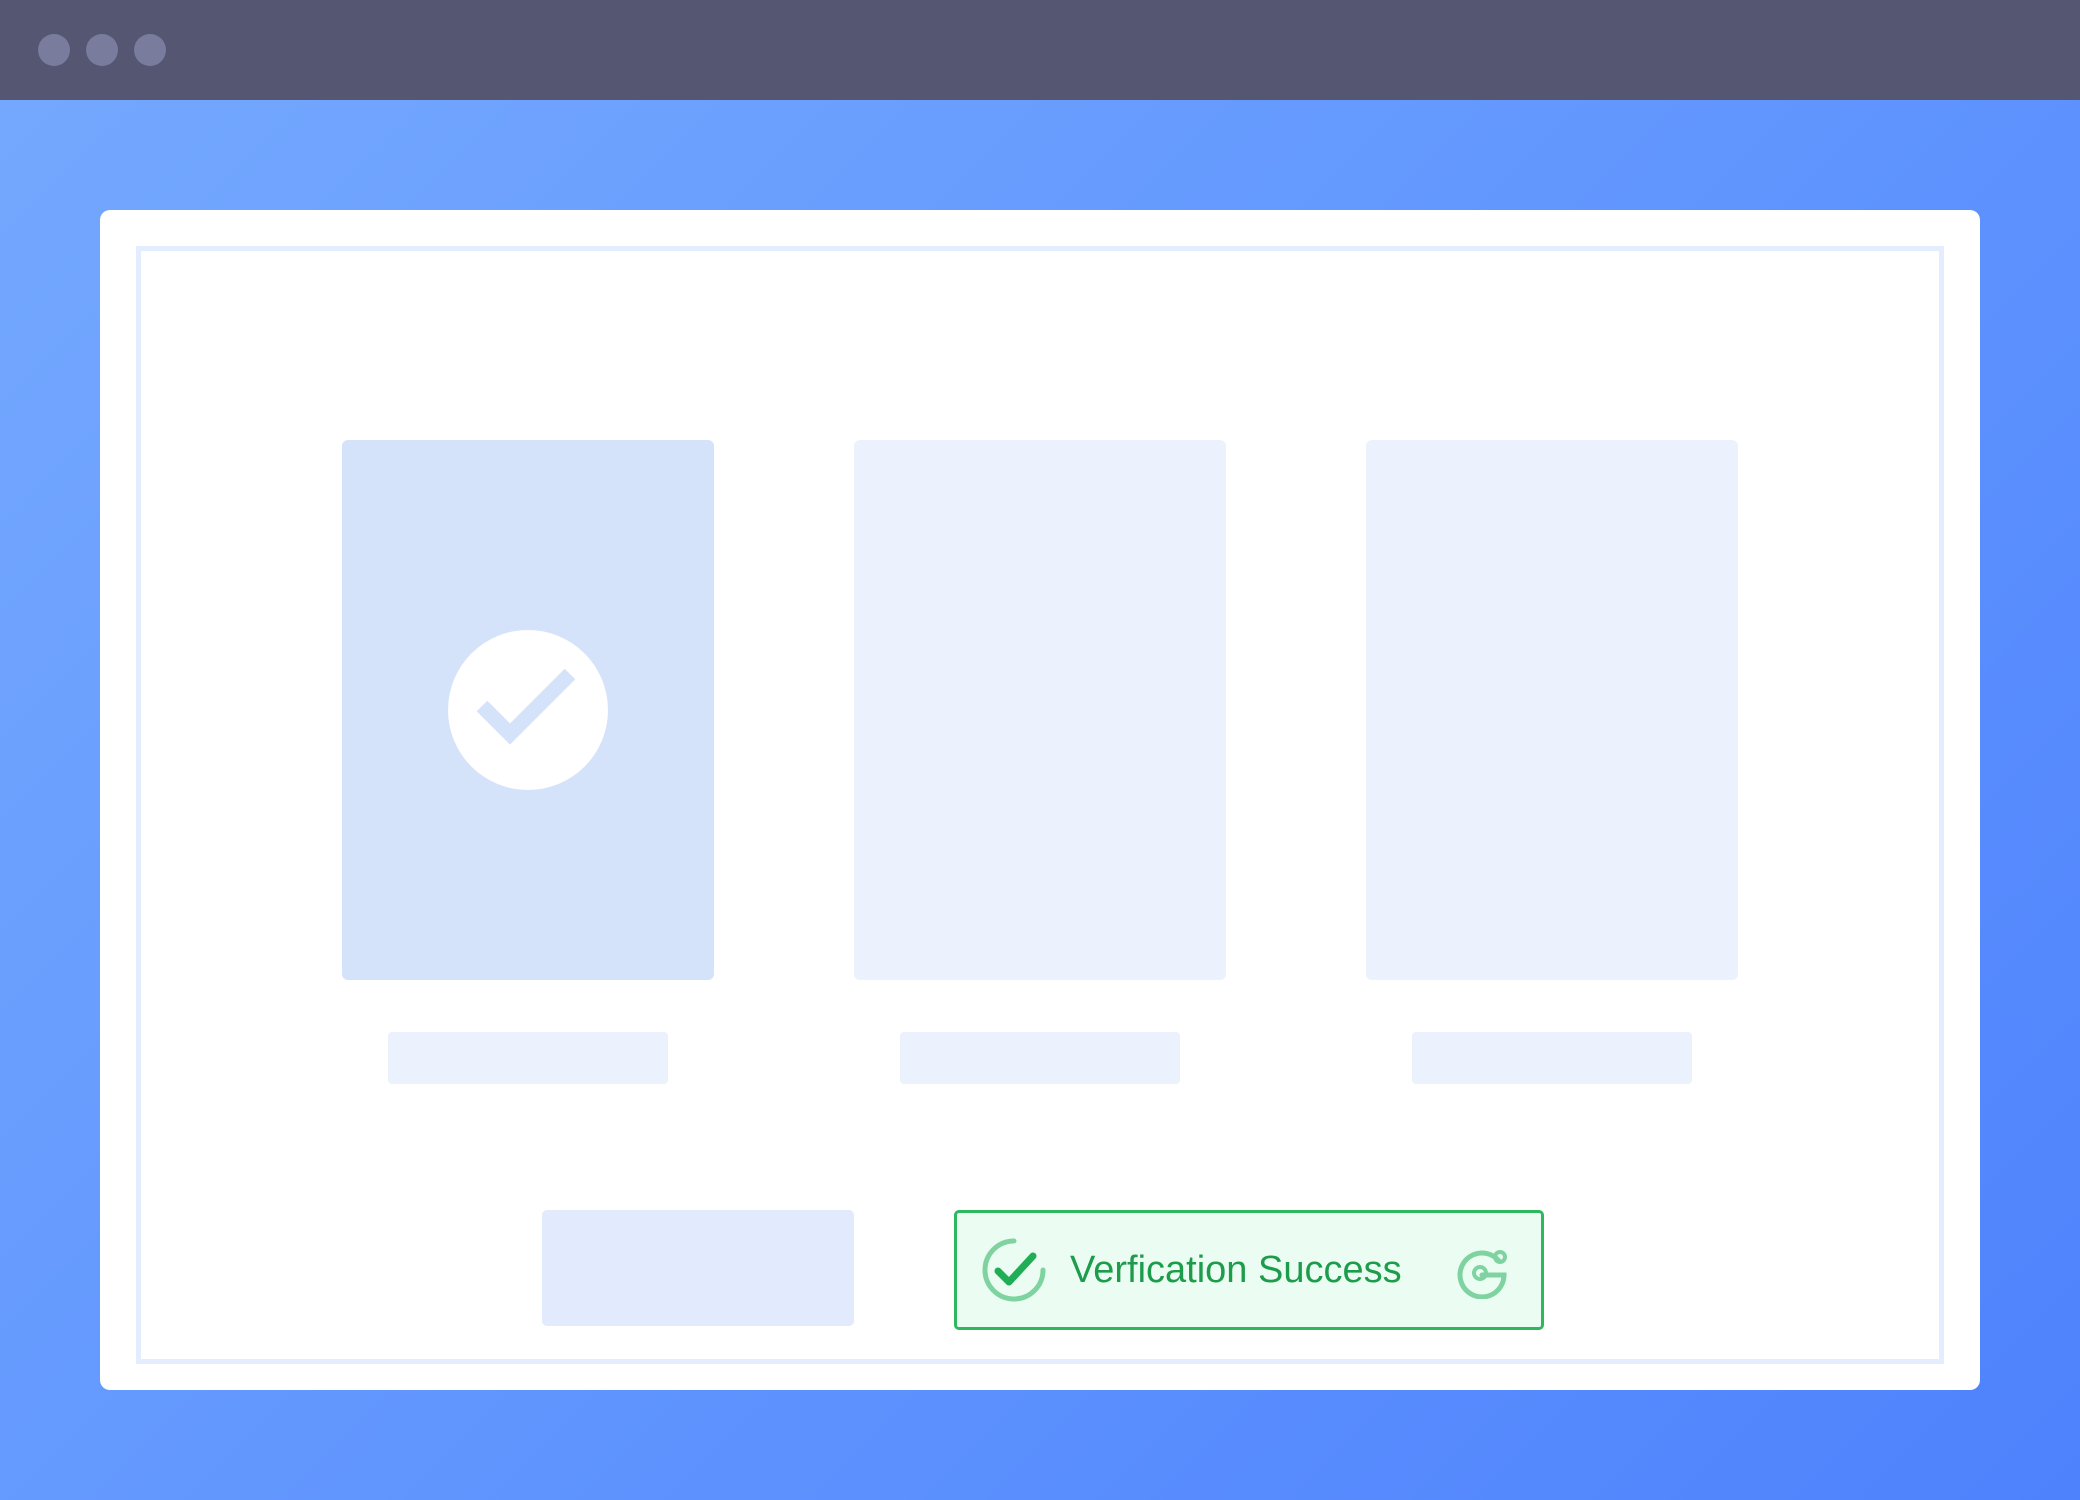  Describe the element at coordinates (54, 50) in the screenshot. I see `window-close-dot` at that location.